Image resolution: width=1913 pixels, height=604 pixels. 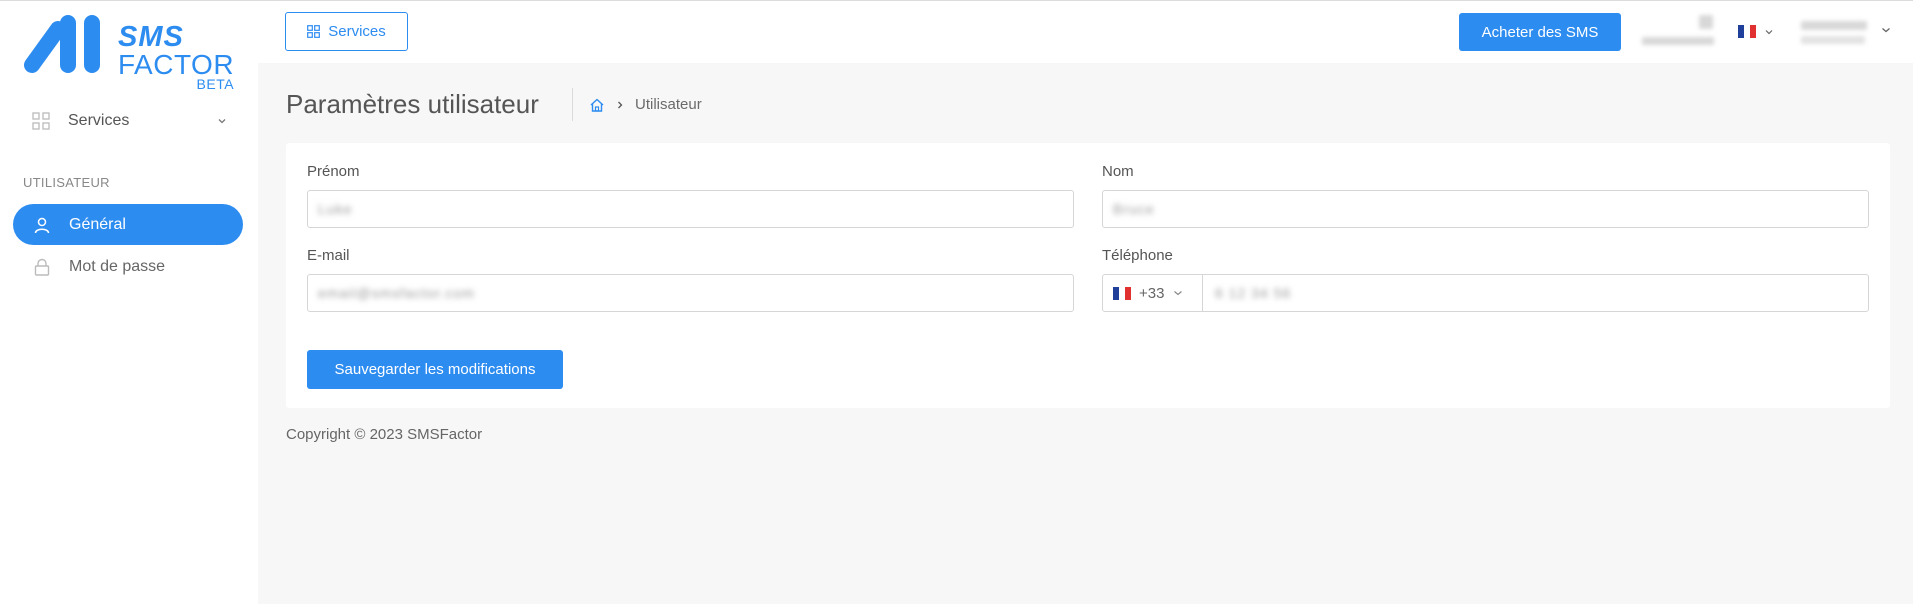 I want to click on credit-text-blurred, so click(x=1678, y=41).